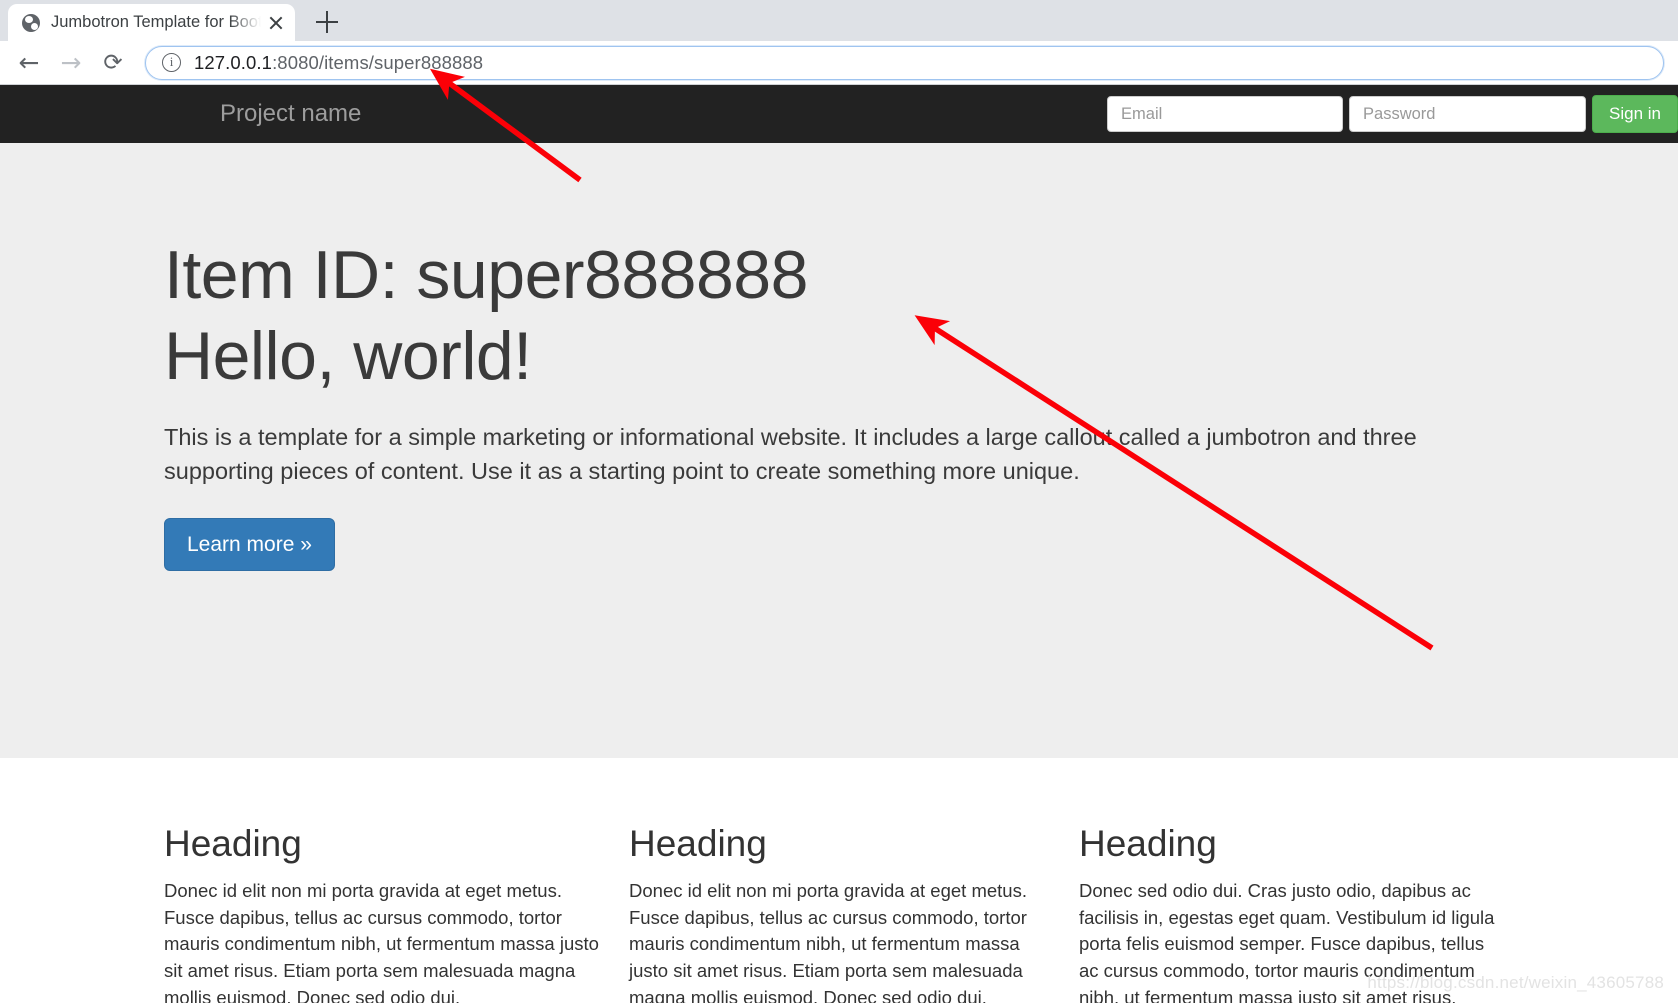 The width and height of the screenshot is (1678, 1005). I want to click on url-path: :8080/items/super888888, so click(378, 62).